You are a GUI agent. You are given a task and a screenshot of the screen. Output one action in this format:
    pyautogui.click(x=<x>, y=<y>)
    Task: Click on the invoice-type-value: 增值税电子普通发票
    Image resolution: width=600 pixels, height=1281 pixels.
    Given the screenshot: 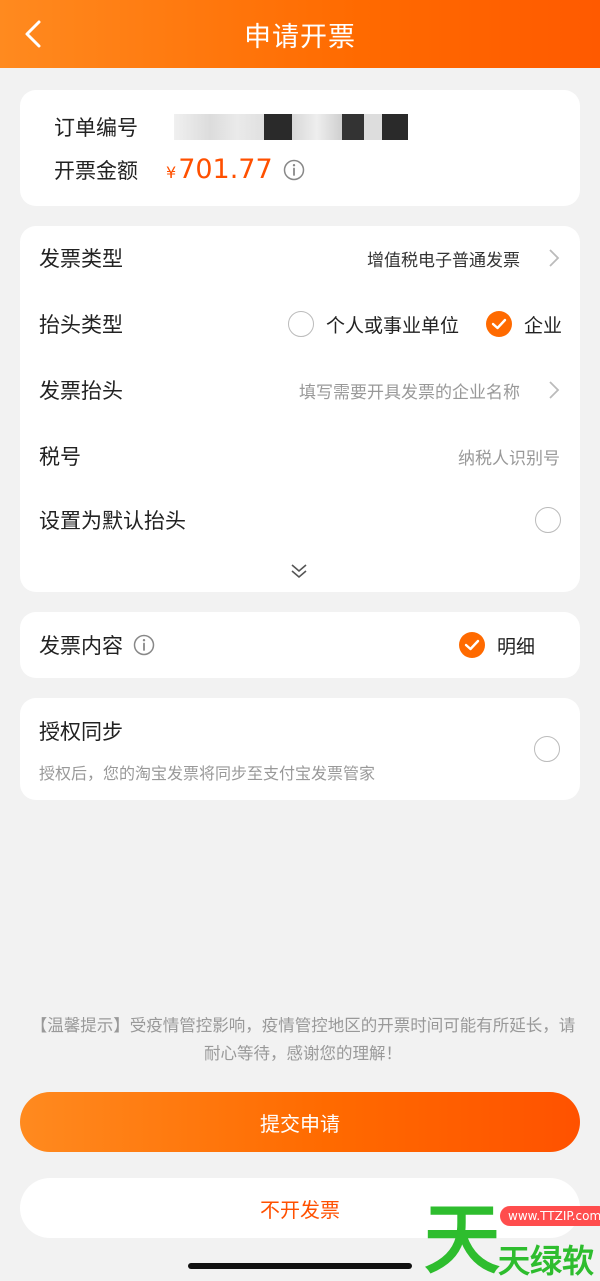 What is the action you would take?
    pyautogui.click(x=443, y=260)
    